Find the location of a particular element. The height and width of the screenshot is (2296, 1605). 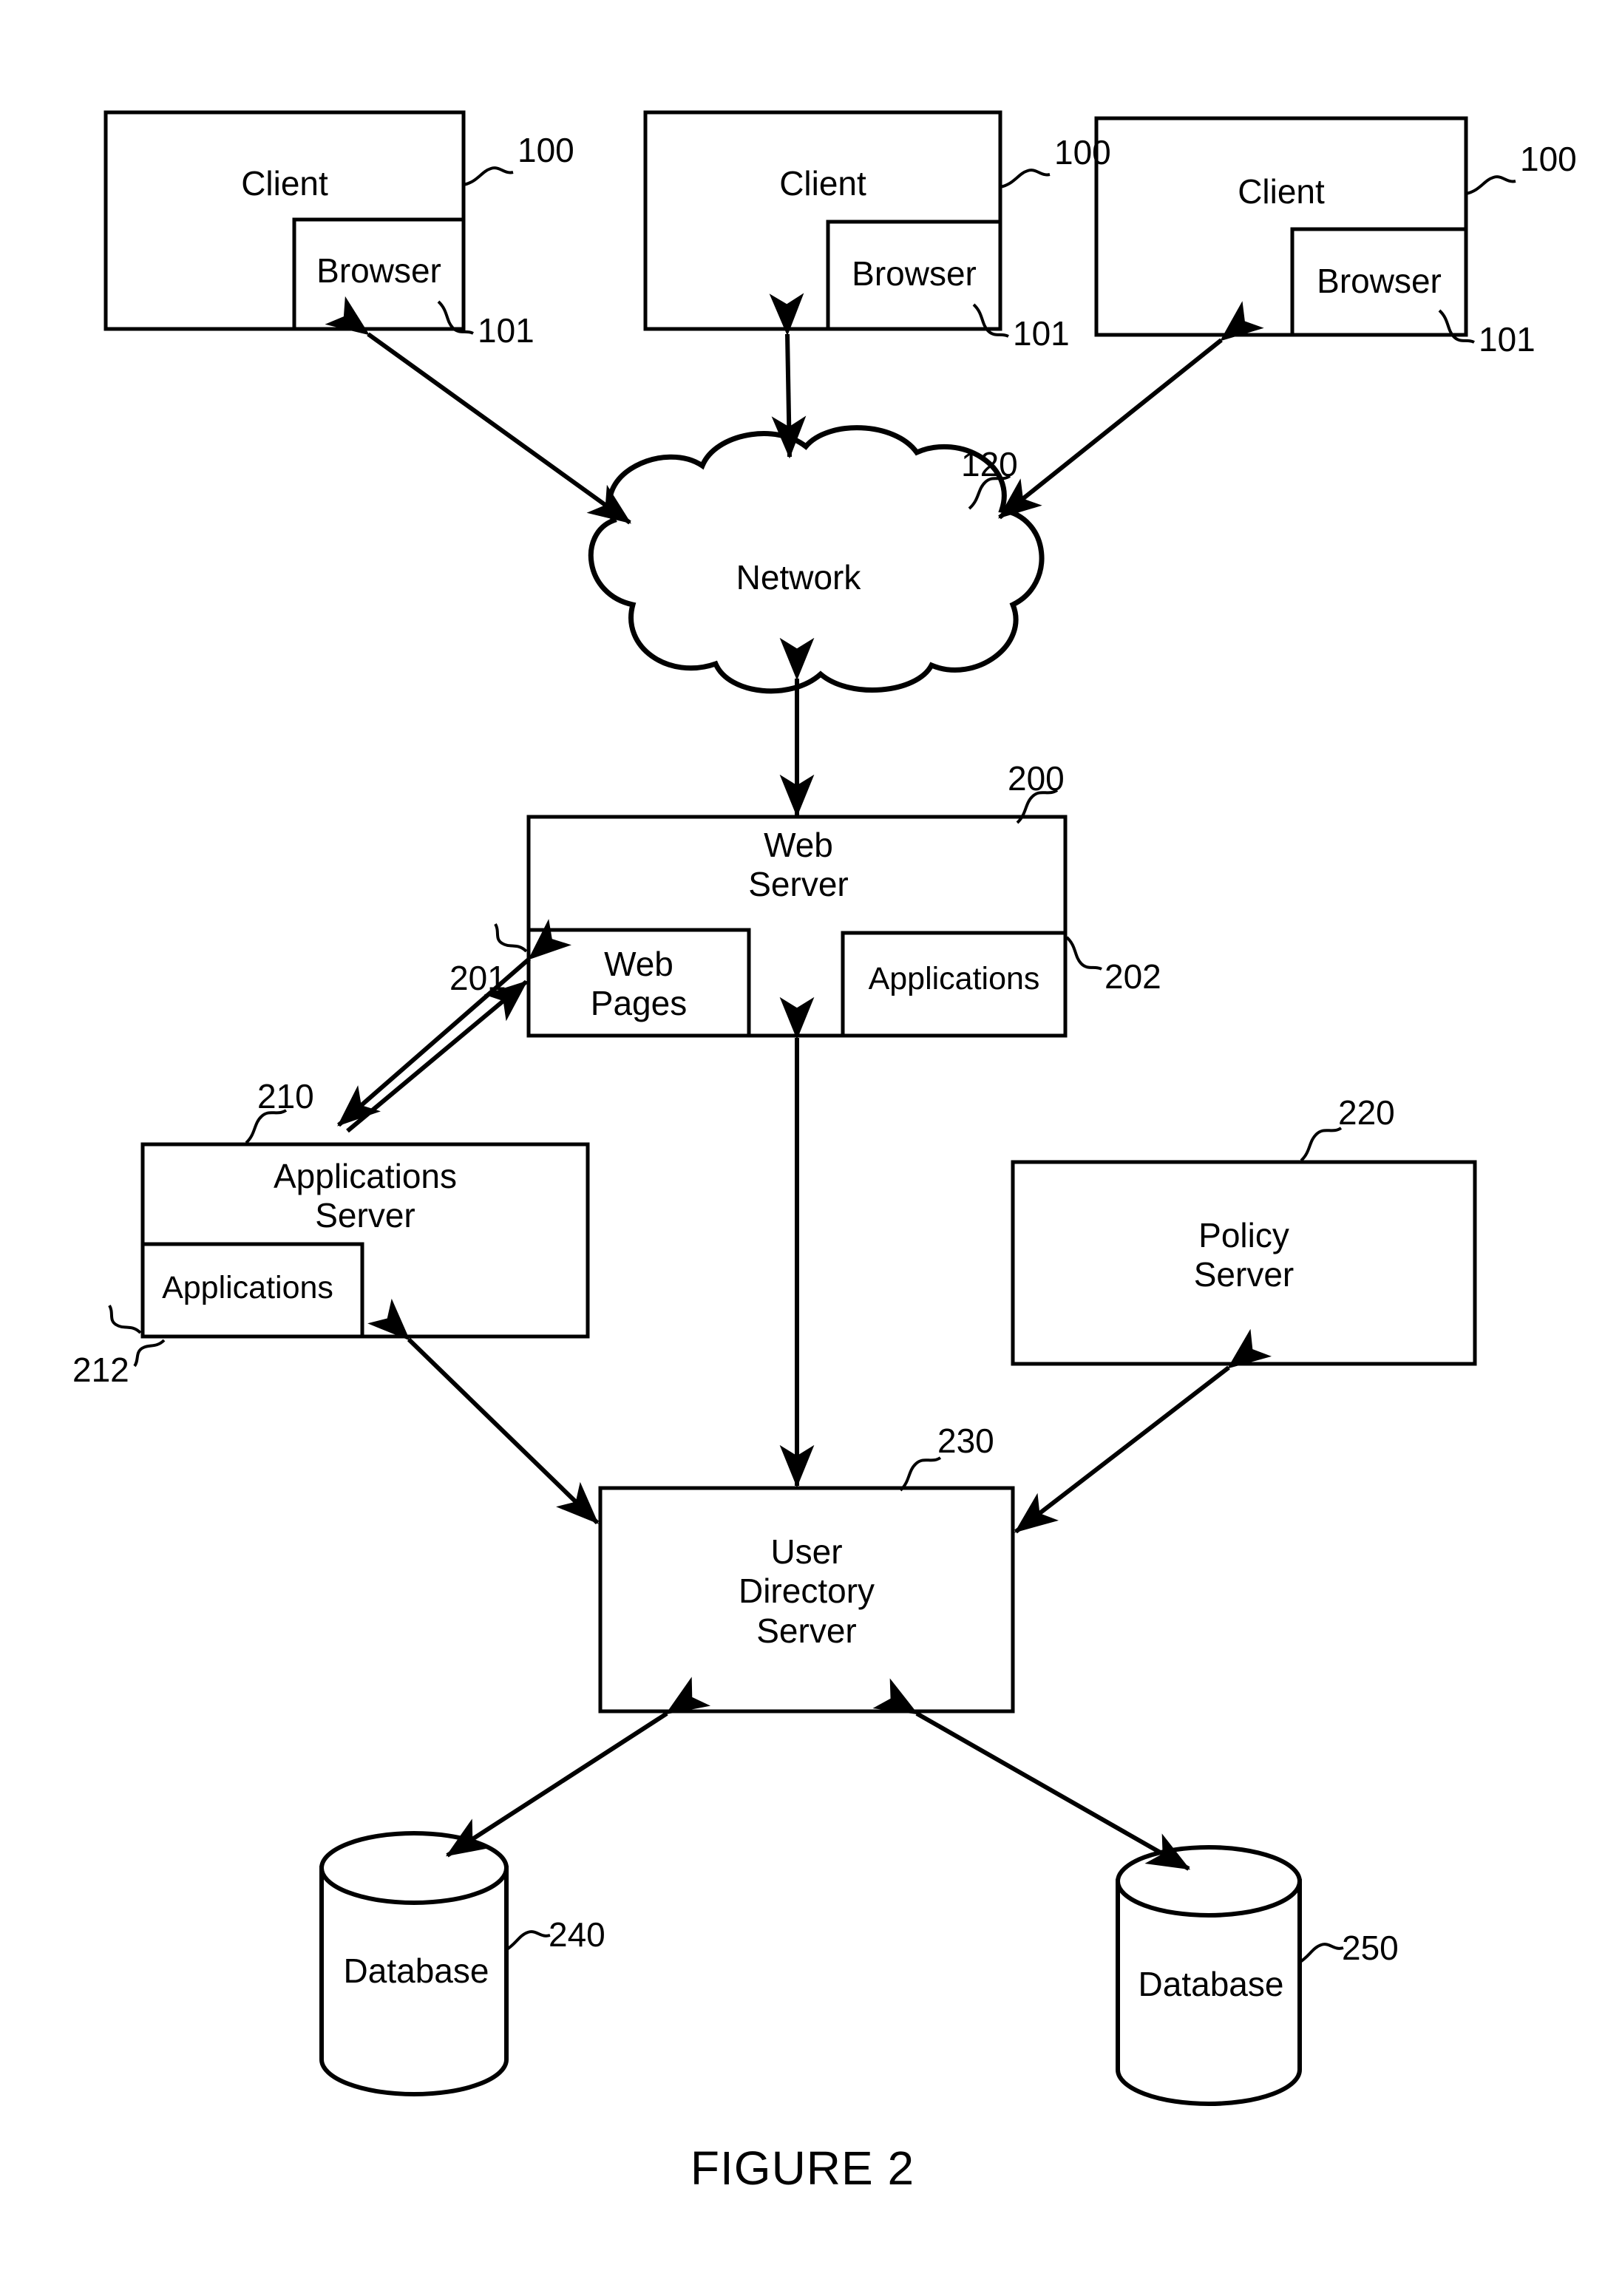

ref-label-policy-server: 220 is located at coordinates (1367, 1112).